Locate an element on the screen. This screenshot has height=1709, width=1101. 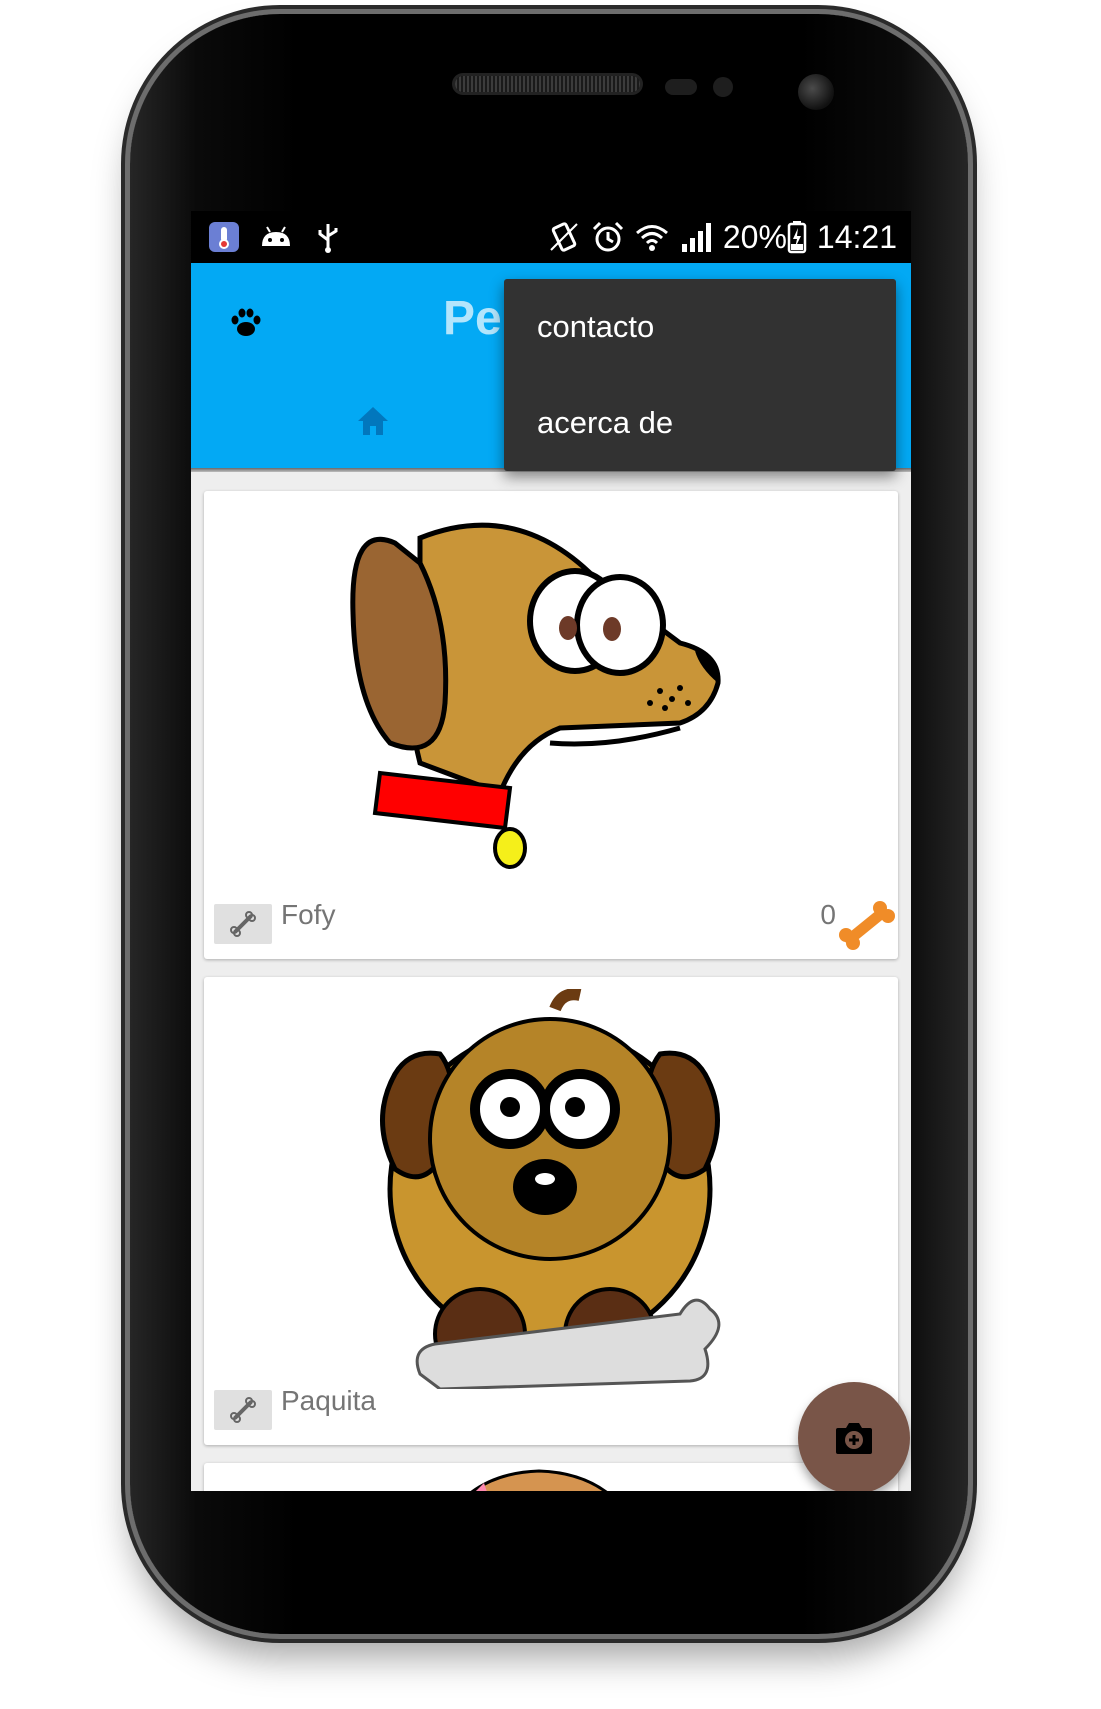
overflow-menu: contacto acerca de is located at coordinates (700, 375).